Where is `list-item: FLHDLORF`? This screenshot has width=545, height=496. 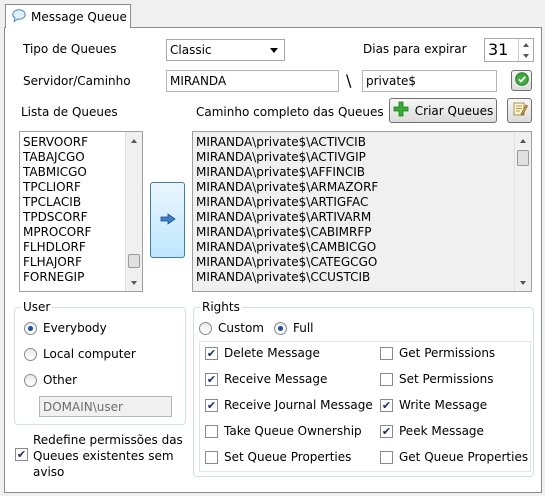 list-item: FLHDLORF is located at coordinates (81, 247).